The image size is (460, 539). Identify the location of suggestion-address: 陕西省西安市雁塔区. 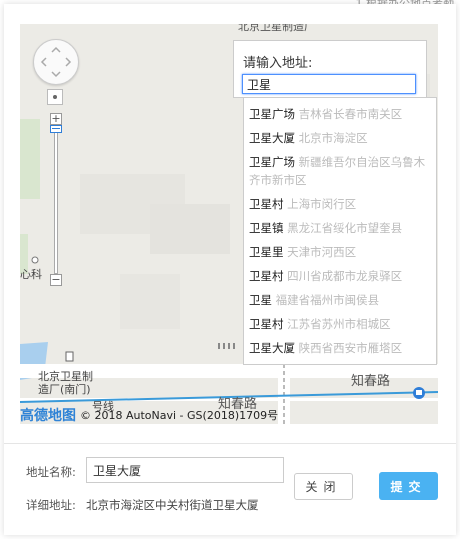
(350, 348).